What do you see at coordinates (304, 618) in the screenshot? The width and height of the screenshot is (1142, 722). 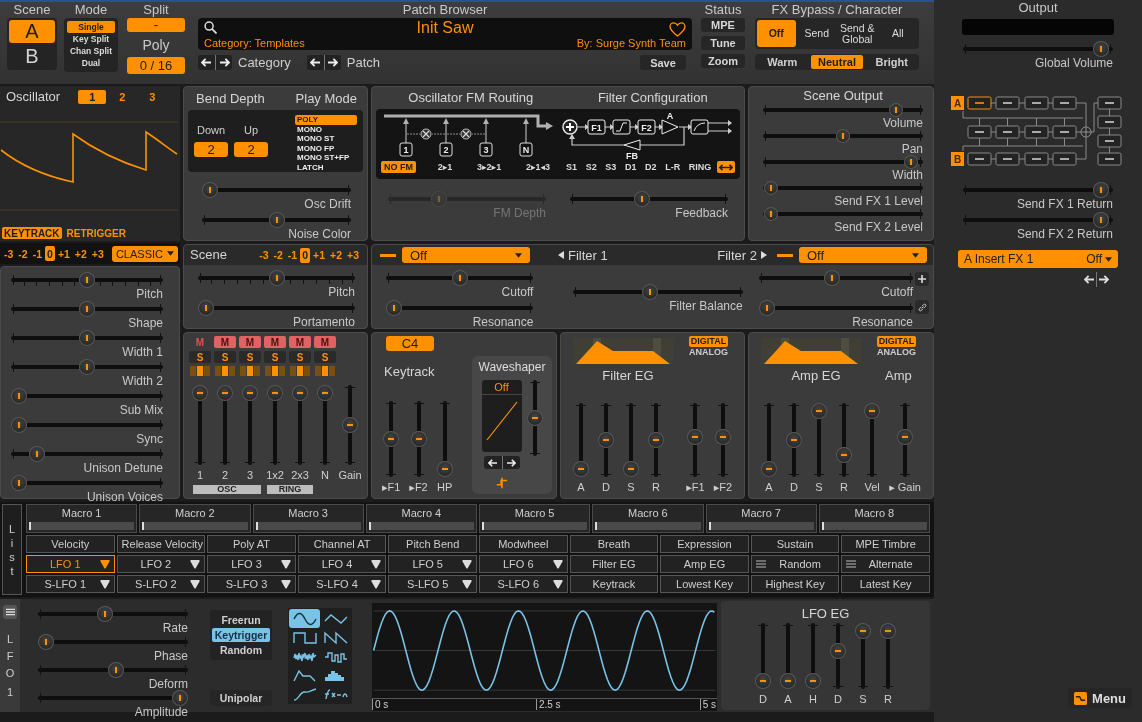 I see `lfo-shape-button` at bounding box center [304, 618].